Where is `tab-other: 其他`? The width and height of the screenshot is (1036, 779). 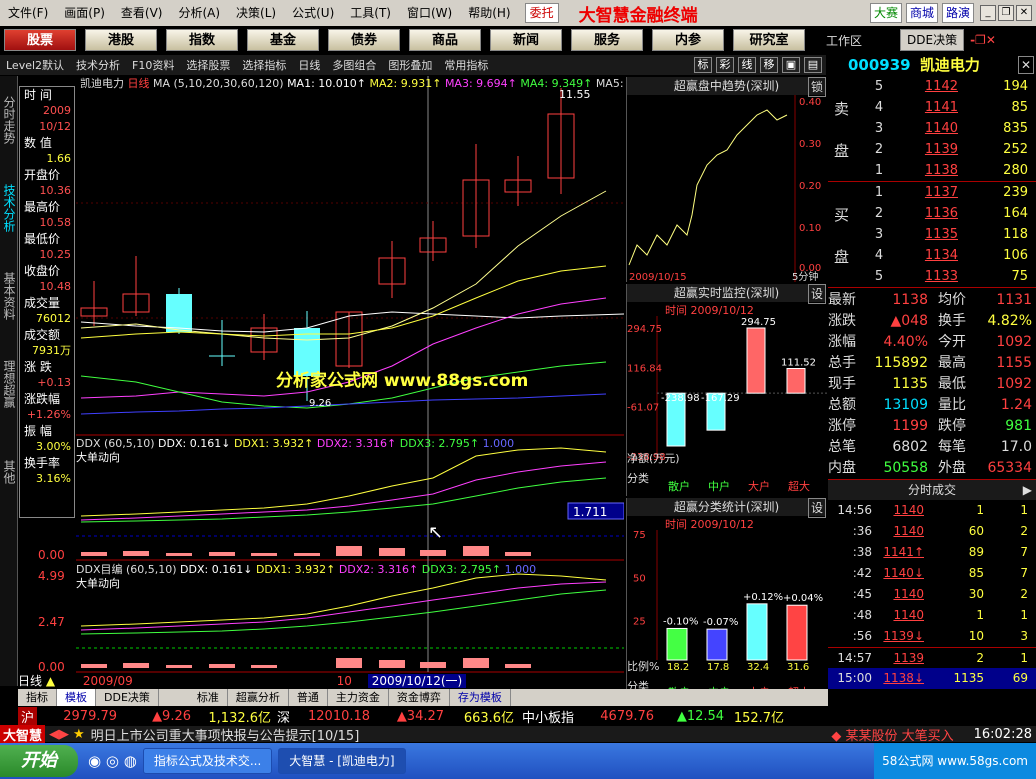 tab-other: 其他 is located at coordinates (9, 472).